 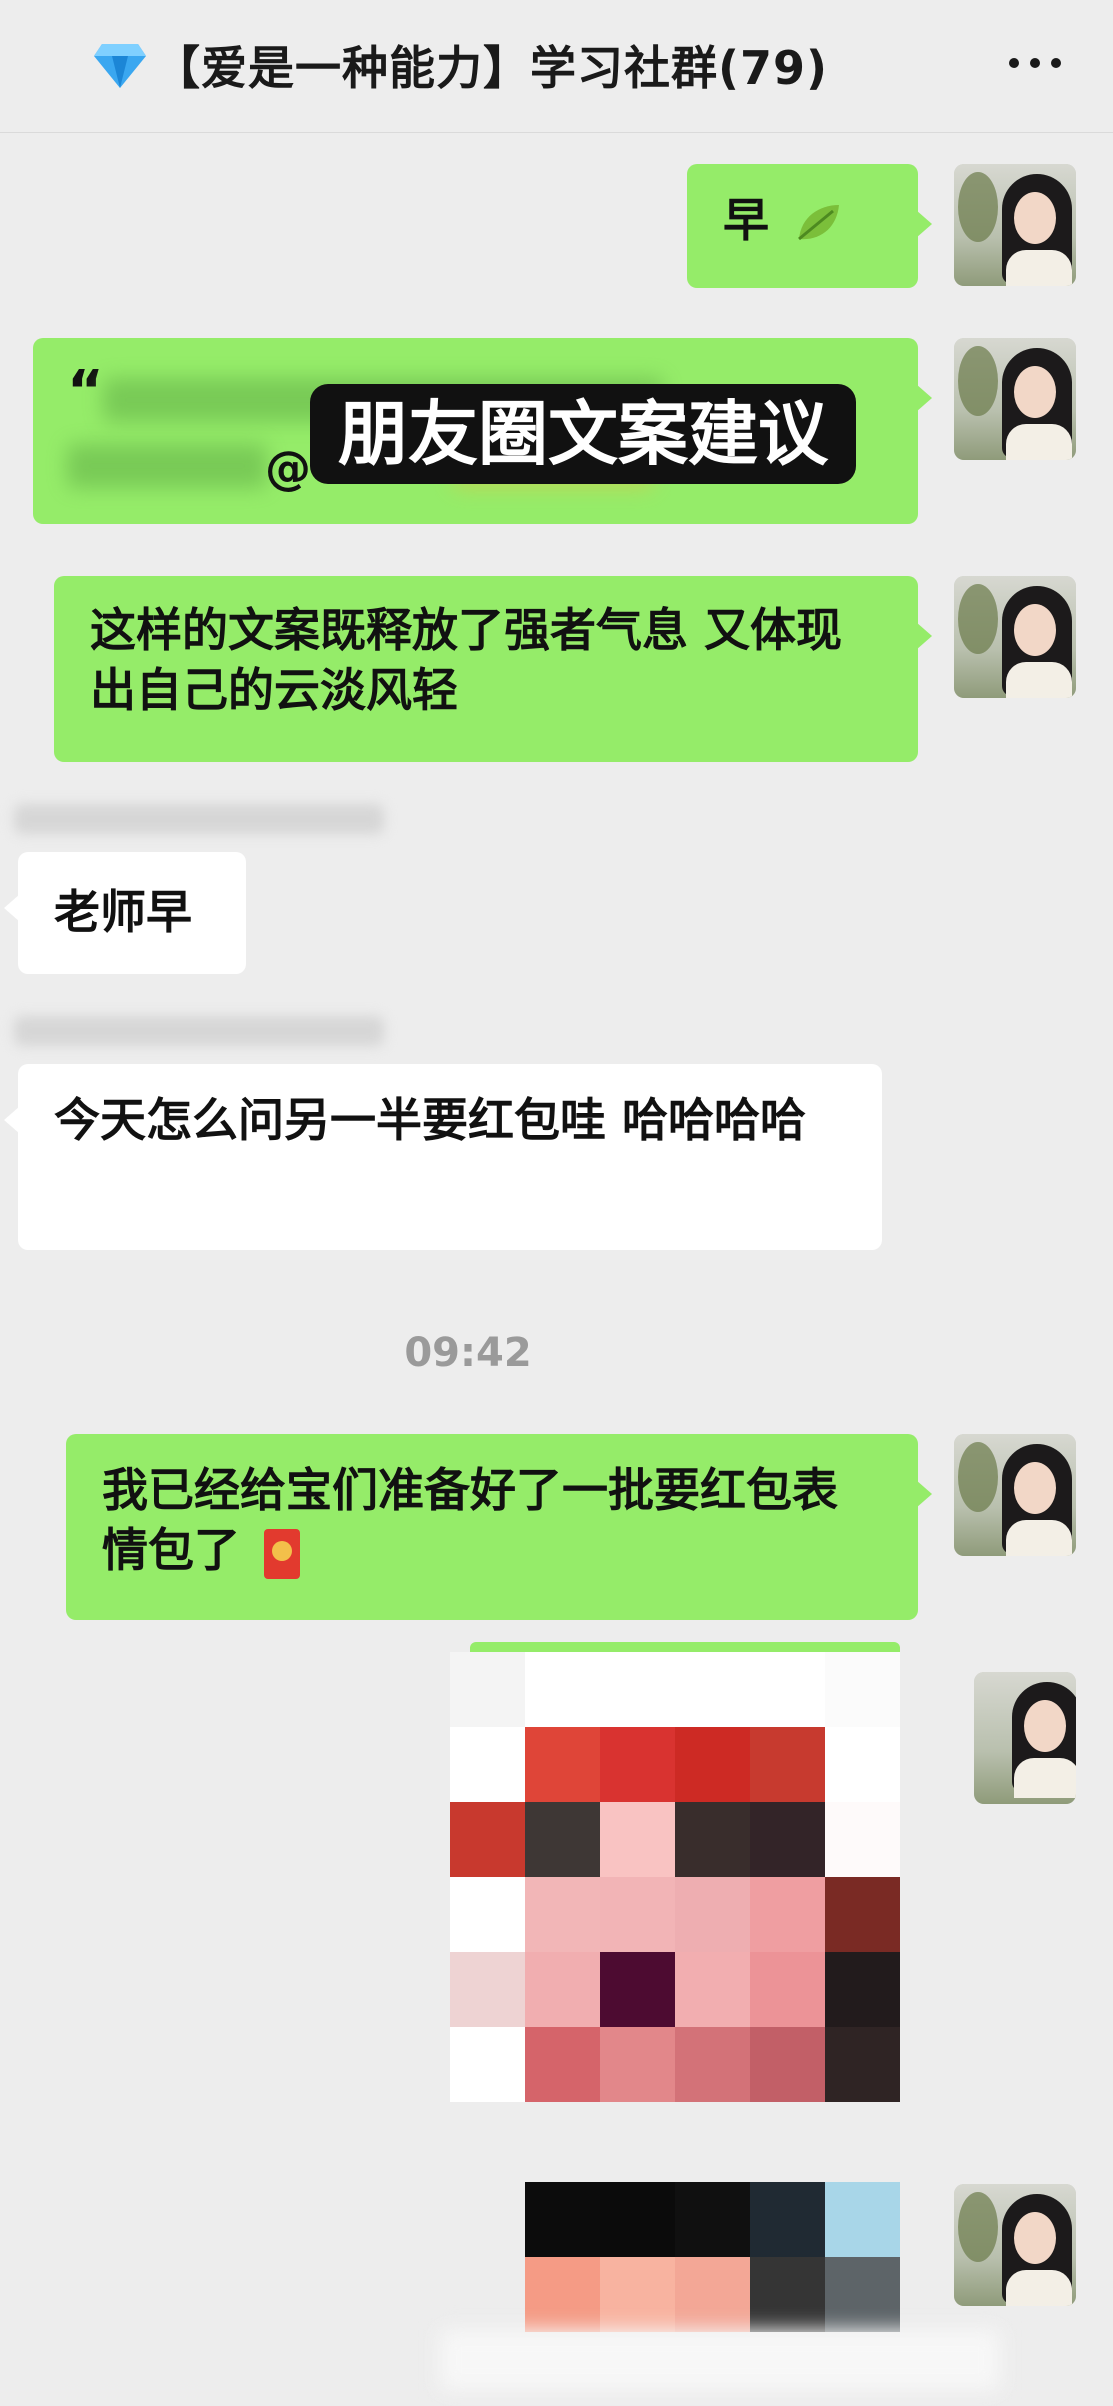 I want to click on timestamp: 09:42, so click(x=468, y=1353).